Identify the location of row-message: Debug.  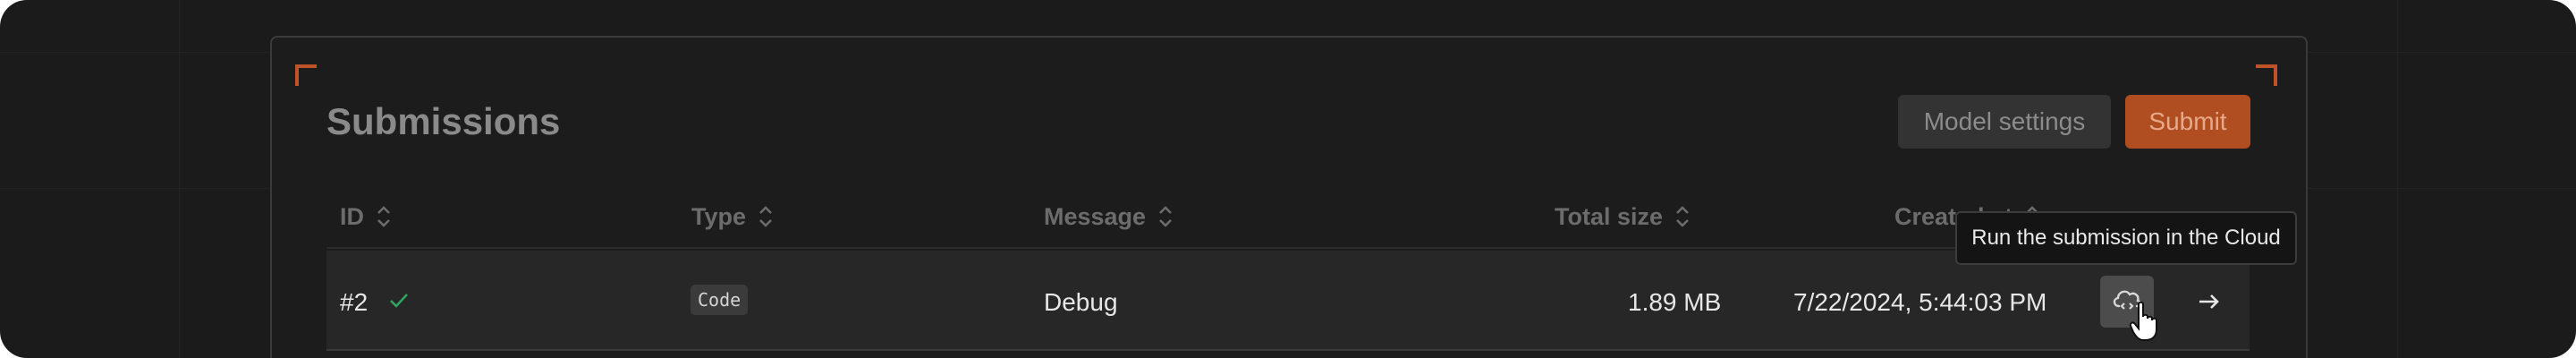
(1081, 302).